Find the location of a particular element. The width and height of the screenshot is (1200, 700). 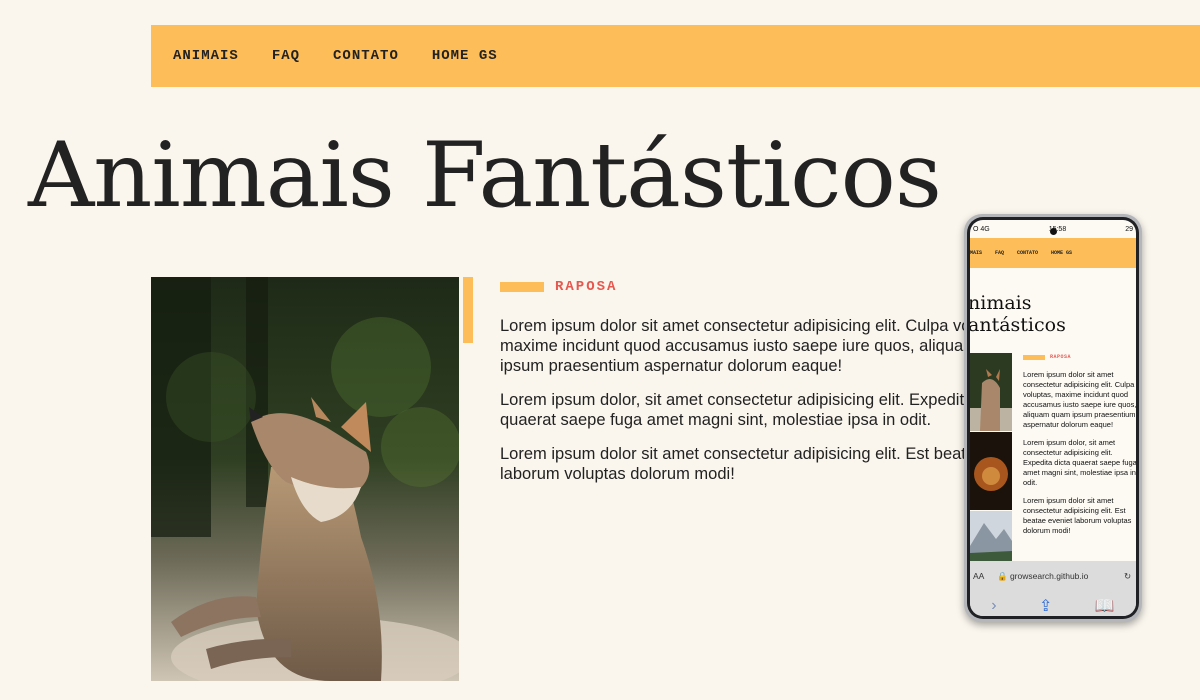

nav-link-faq: FAQ is located at coordinates (286, 56).